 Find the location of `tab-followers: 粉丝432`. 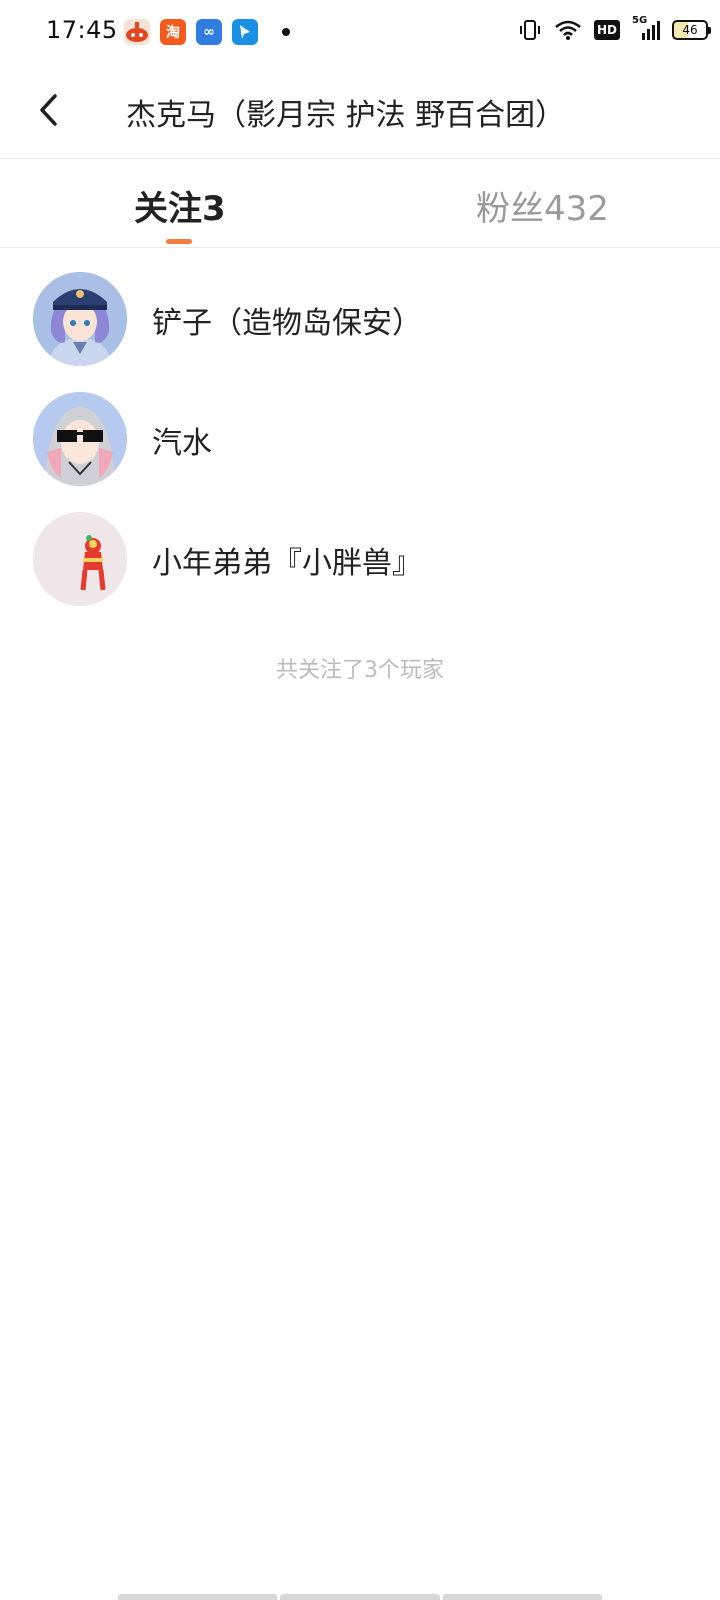

tab-followers: 粉丝432 is located at coordinates (542, 205).